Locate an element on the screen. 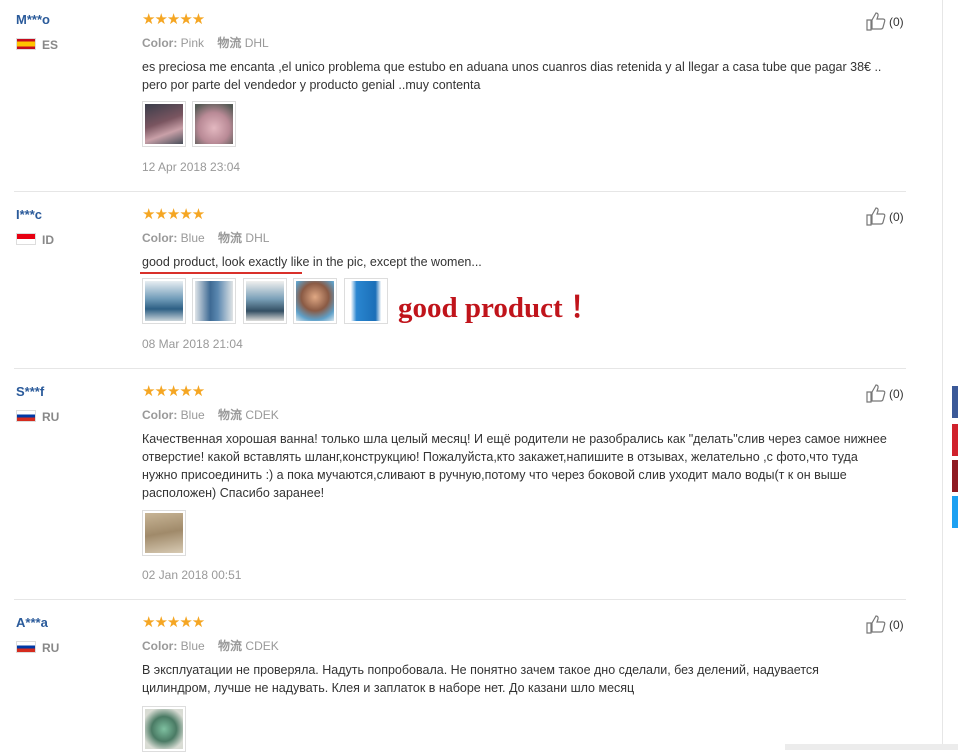  reviewer-name: S***f is located at coordinates (30, 391).